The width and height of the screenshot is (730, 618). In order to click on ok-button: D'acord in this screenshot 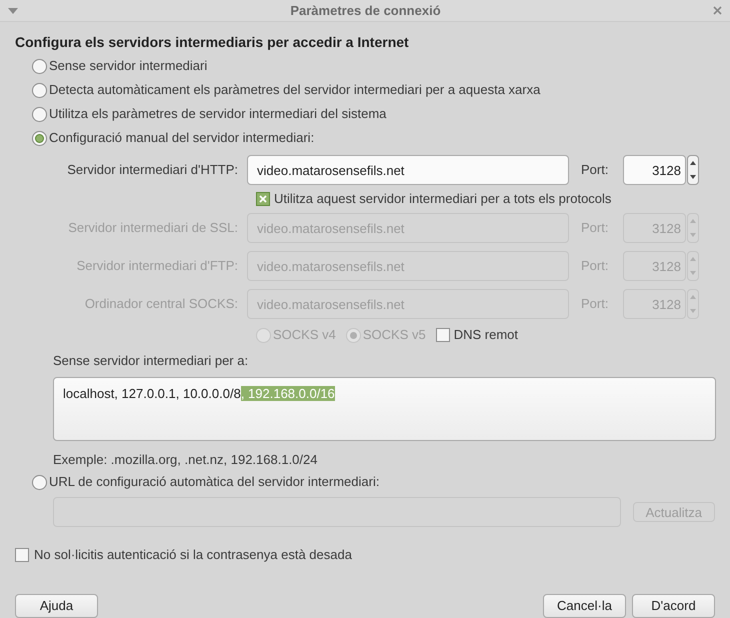, I will do `click(673, 606)`.